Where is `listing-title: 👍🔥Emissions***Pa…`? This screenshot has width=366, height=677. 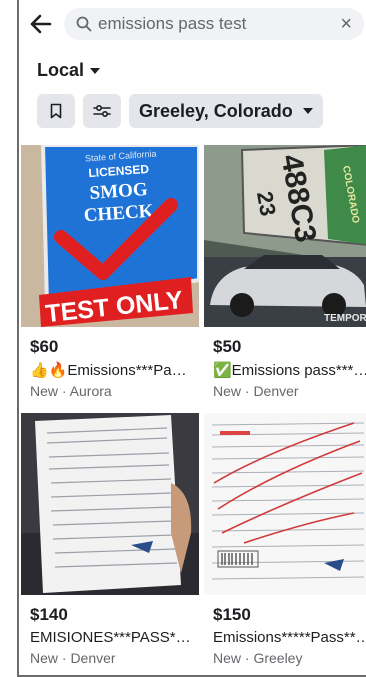
listing-title: 👍🔥Emissions***Pa… is located at coordinates (108, 370).